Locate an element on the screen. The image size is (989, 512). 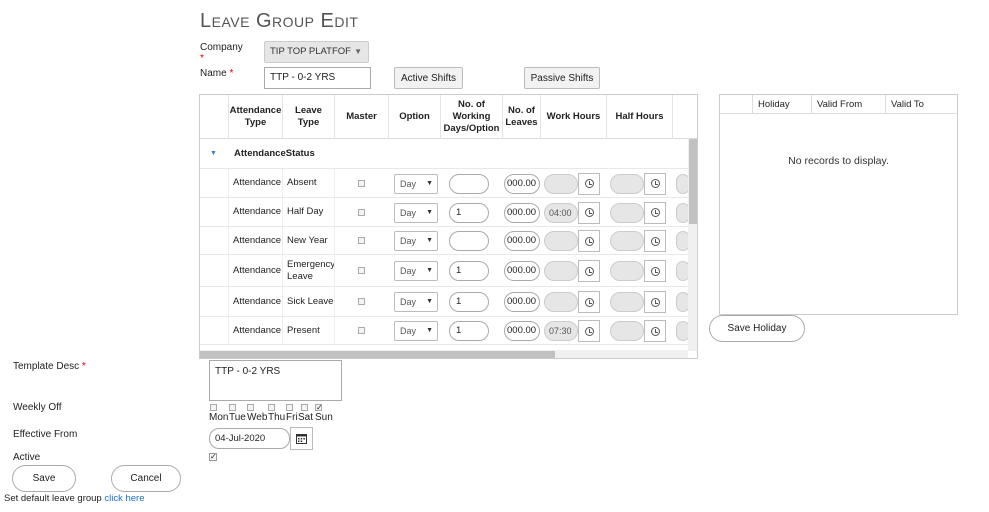
page-title: Leave Group Edit is located at coordinates (279, 21).